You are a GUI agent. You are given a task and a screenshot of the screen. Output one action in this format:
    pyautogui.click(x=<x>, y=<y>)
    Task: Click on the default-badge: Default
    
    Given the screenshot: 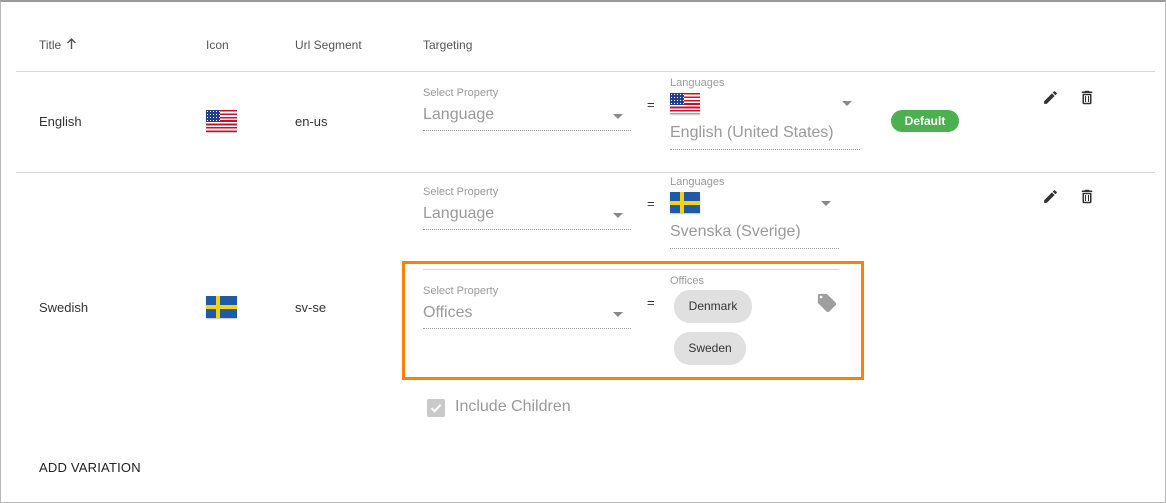 What is the action you would take?
    pyautogui.click(x=925, y=121)
    